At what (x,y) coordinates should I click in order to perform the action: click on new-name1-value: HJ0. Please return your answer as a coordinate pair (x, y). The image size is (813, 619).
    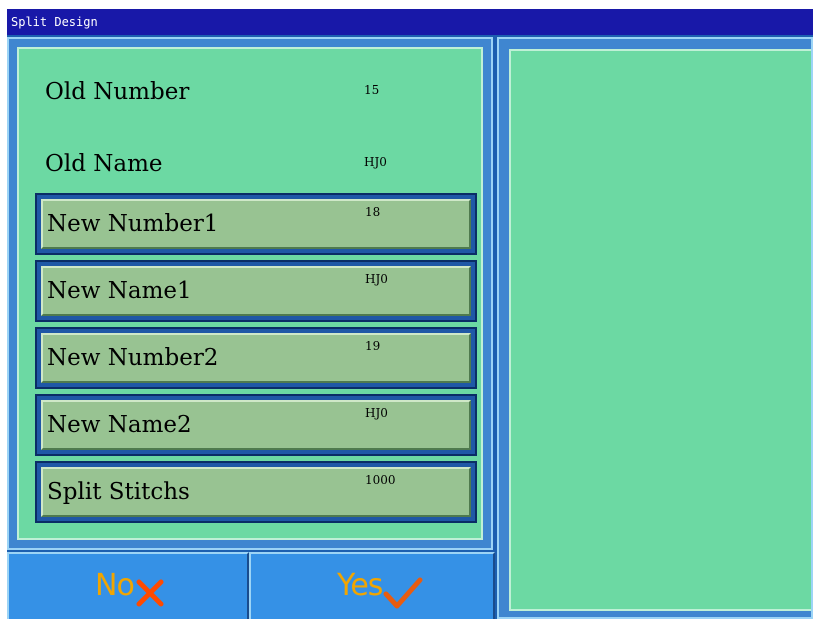
    Looking at the image, I should click on (376, 279).